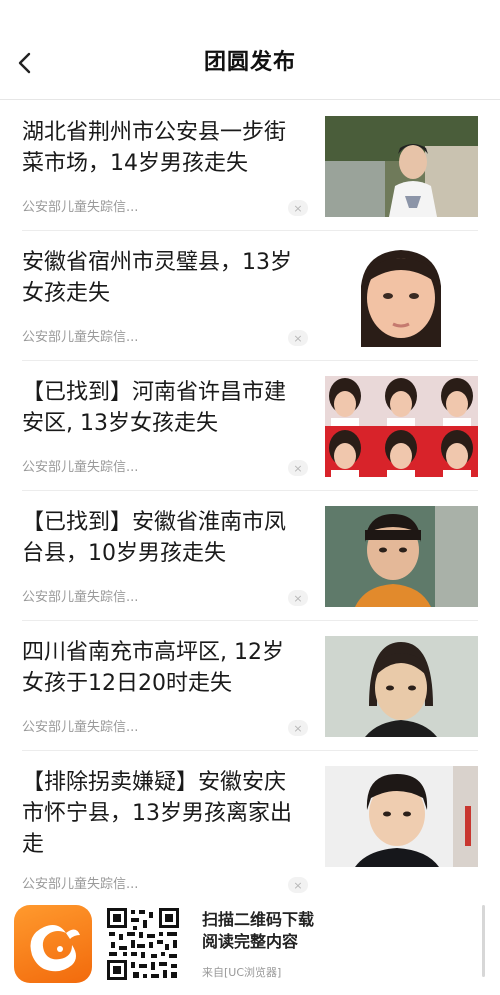  Describe the element at coordinates (483, 941) in the screenshot. I see `scrollbar` at that location.